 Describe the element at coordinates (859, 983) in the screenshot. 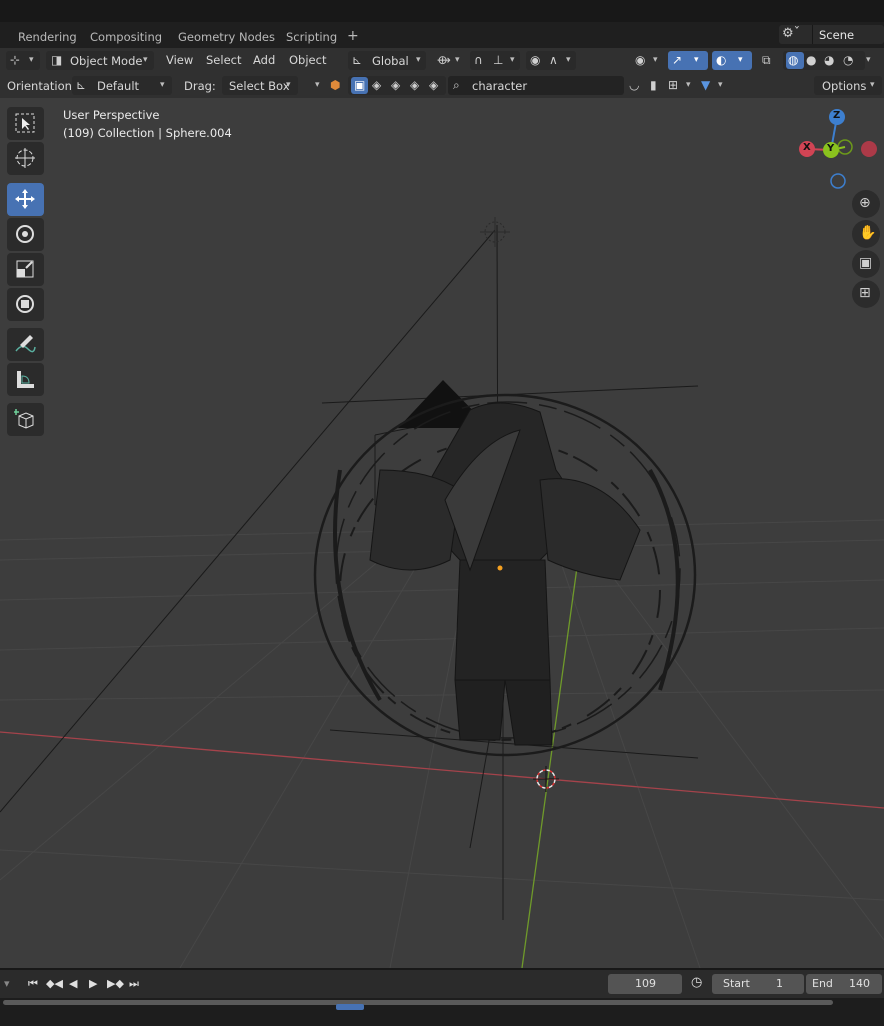

I see `end-value: 140` at that location.